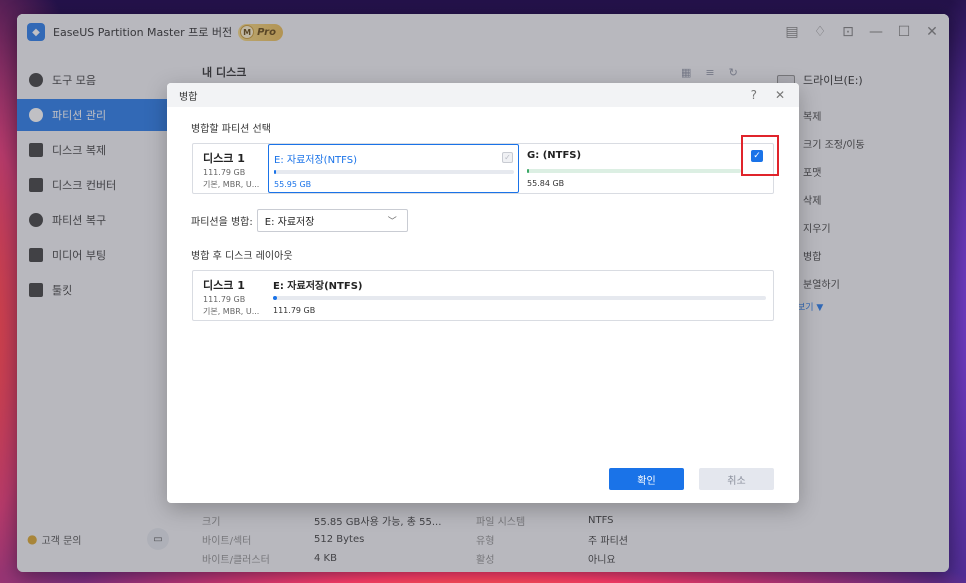  Describe the element at coordinates (392, 222) in the screenshot. I see `chevron-down-icon: ﹀` at that location.